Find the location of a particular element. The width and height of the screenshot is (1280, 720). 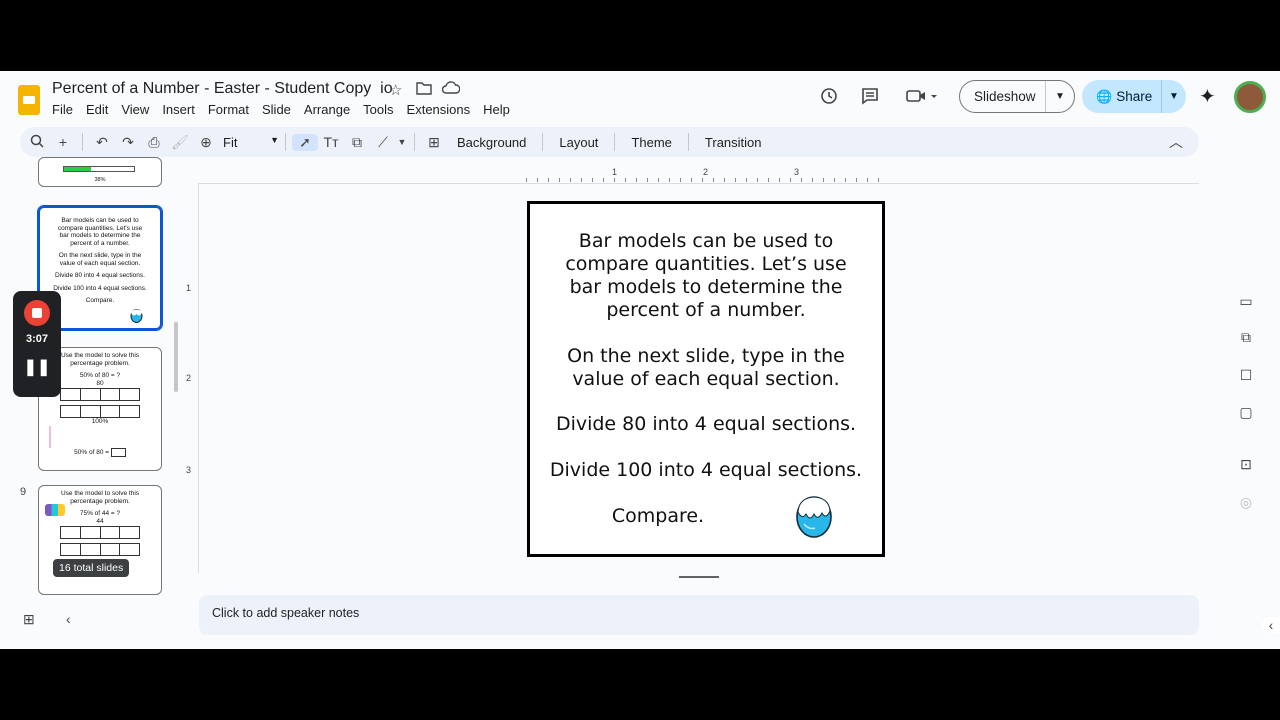

transition-button: Transition is located at coordinates (733, 142).